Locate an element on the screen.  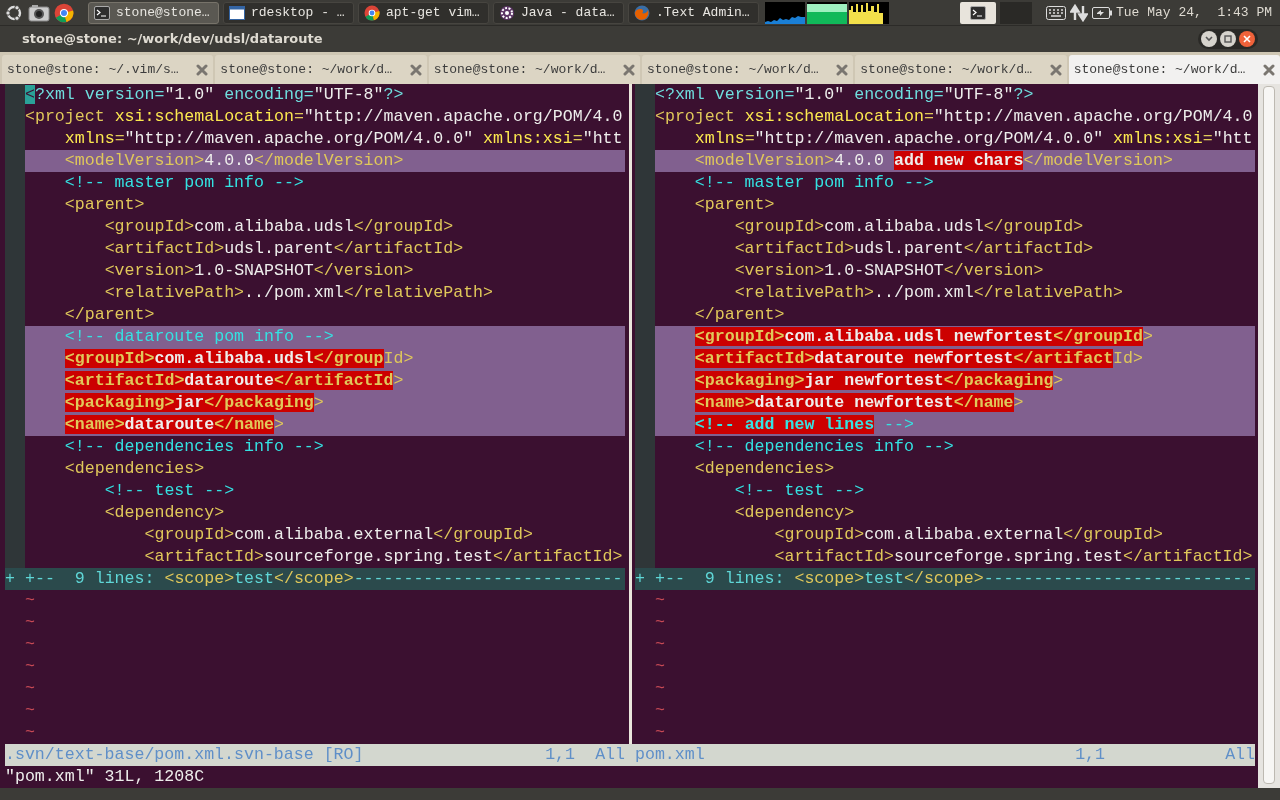
code-line: <modelVersion>4.0.0 add new chars</modelVersion> is located at coordinates (933, 161).